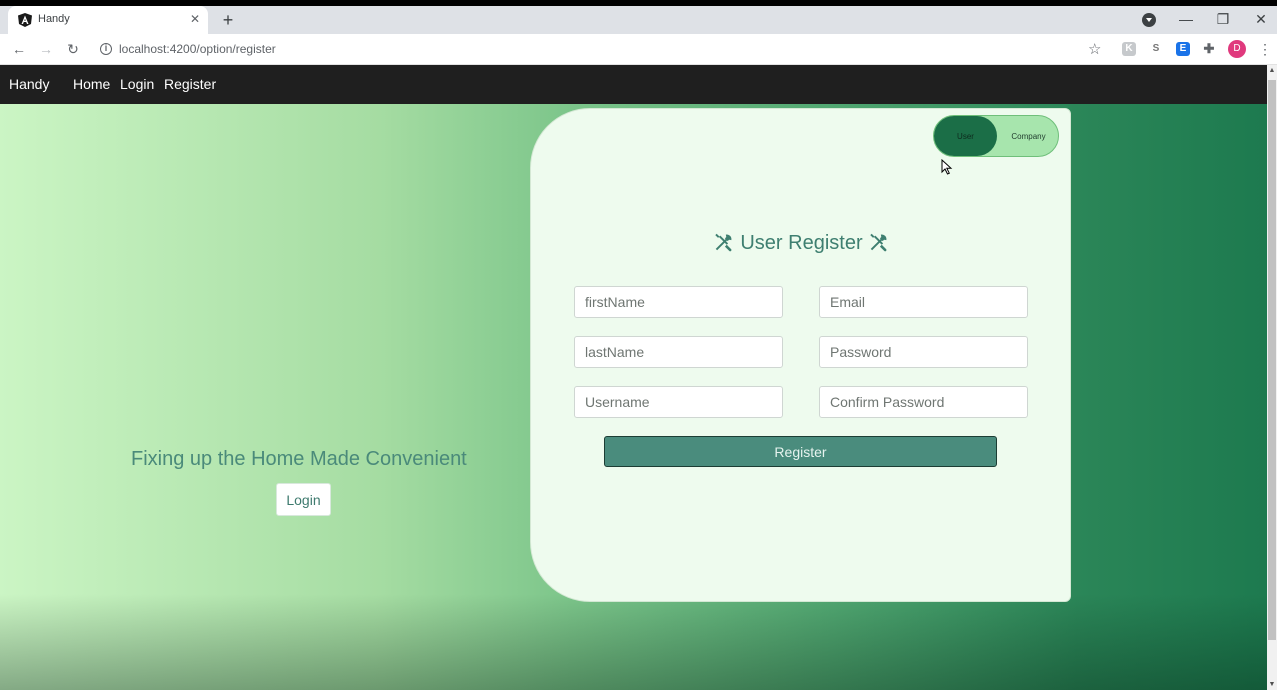 This screenshot has width=1277, height=690. I want to click on bookmark-star-icon: ☆, so click(1094, 49).